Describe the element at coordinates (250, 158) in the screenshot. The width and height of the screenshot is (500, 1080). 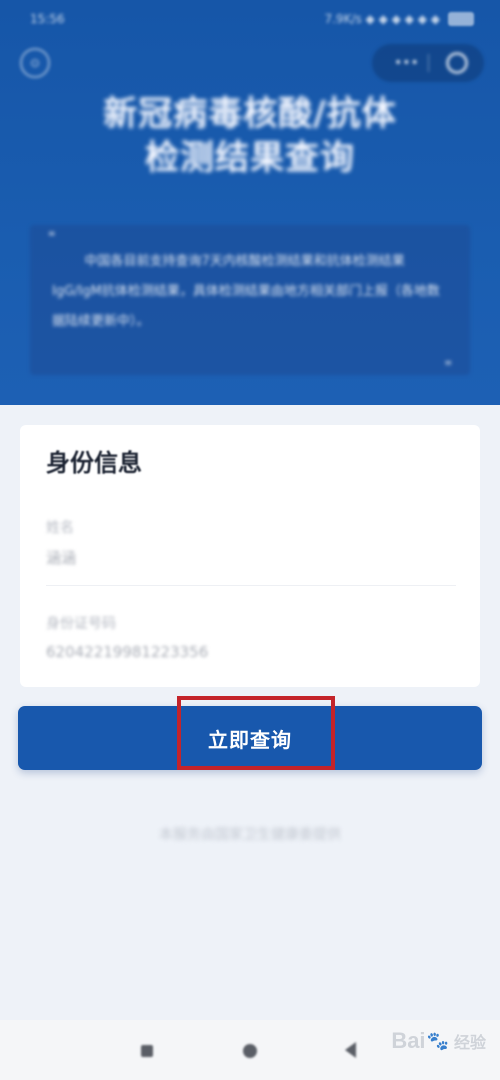
I see `page-title-line2: 检测结果查询` at that location.